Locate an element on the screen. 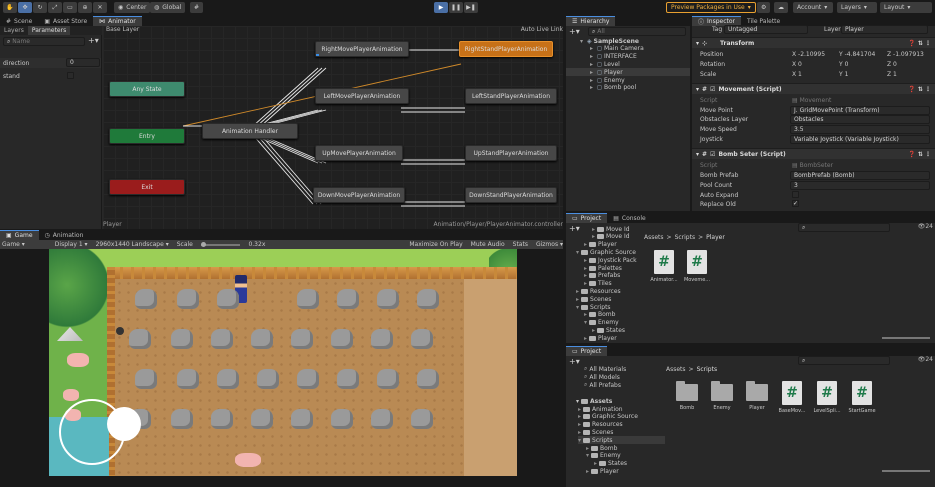 The width and height of the screenshot is (935, 487). project-tree-item: ▸ Prefabs is located at coordinates (602, 276).